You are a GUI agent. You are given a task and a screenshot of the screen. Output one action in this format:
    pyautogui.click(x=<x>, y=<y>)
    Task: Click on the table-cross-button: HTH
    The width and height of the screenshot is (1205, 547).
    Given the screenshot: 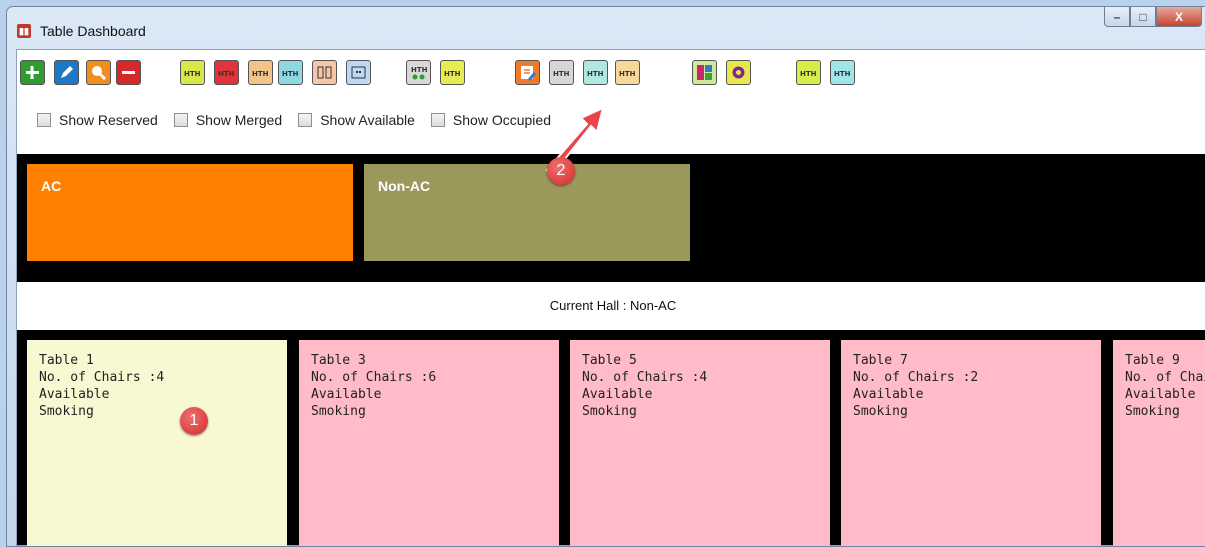 What is the action you would take?
    pyautogui.click(x=260, y=72)
    